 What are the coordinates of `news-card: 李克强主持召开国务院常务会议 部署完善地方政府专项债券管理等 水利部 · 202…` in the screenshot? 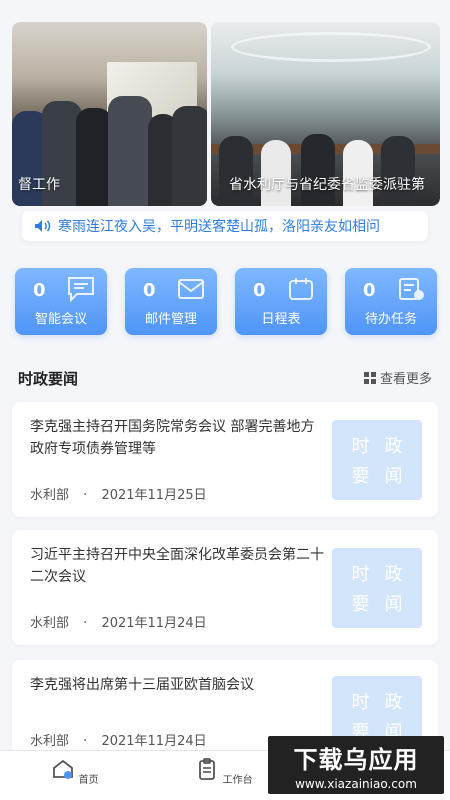 It's located at (225, 459).